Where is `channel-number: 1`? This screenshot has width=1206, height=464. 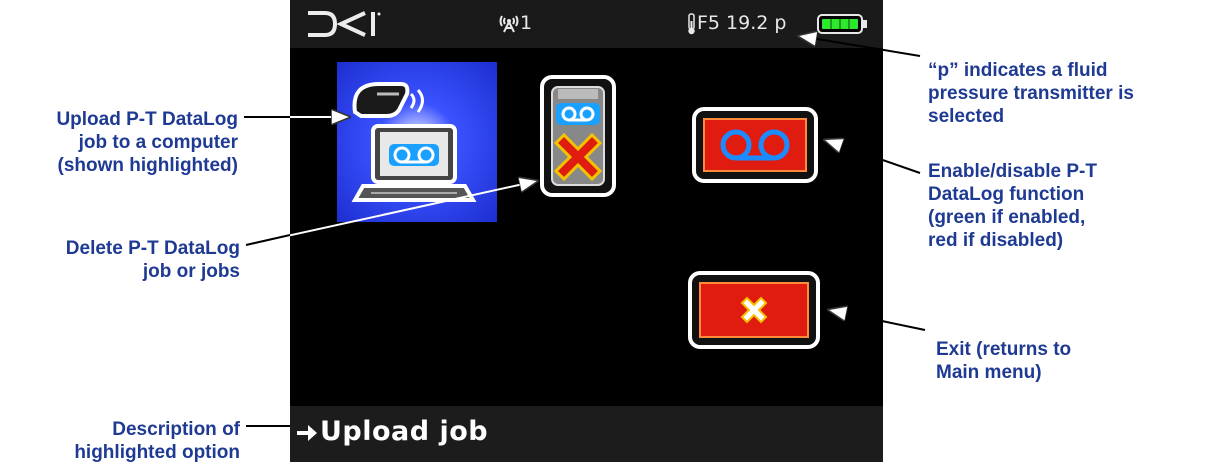 channel-number: 1 is located at coordinates (526, 23).